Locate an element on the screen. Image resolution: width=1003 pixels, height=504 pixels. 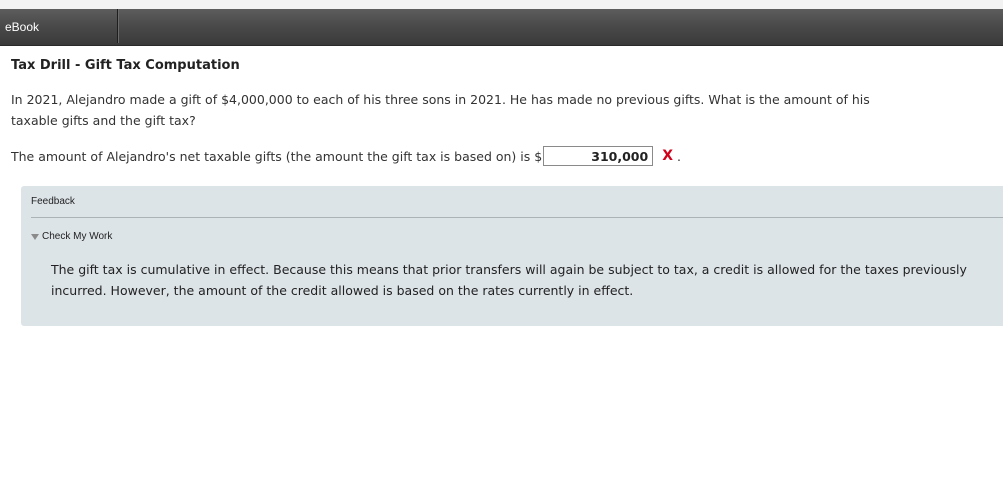
answer-input is located at coordinates (598, 156).